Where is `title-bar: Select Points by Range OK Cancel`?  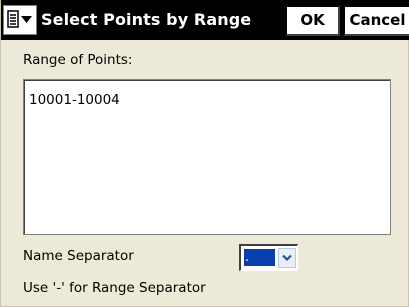 title-bar: Select Points by Range OK Cancel is located at coordinates (205, 20).